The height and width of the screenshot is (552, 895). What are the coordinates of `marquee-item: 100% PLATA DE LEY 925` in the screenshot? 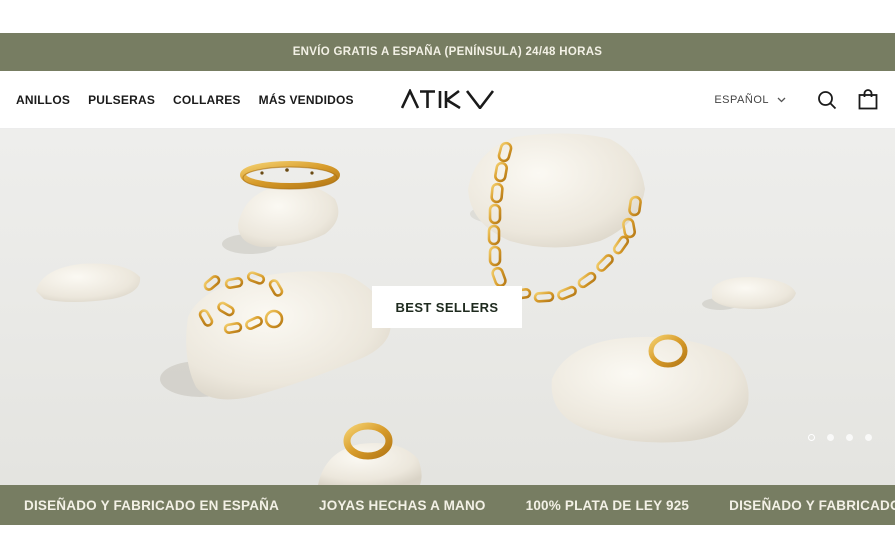 It's located at (607, 505).